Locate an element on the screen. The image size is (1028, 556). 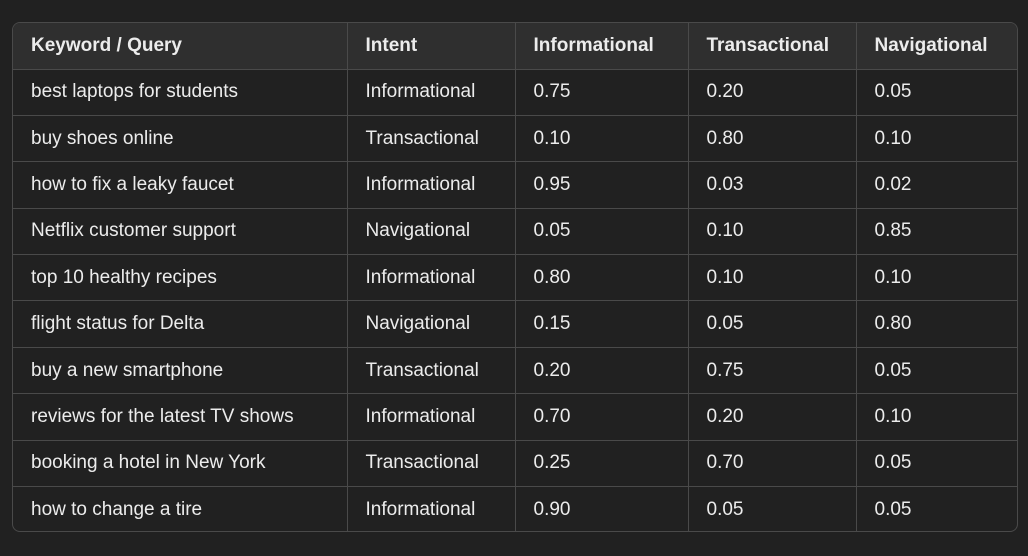
cell-informational: 0.80 is located at coordinates (602, 278).